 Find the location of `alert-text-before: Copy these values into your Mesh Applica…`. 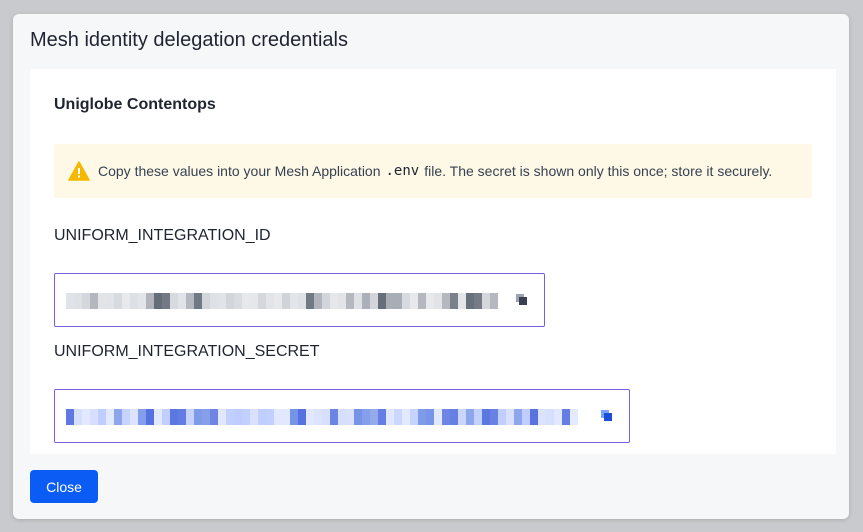

alert-text-before: Copy these values into your Mesh Applica… is located at coordinates (239, 171).